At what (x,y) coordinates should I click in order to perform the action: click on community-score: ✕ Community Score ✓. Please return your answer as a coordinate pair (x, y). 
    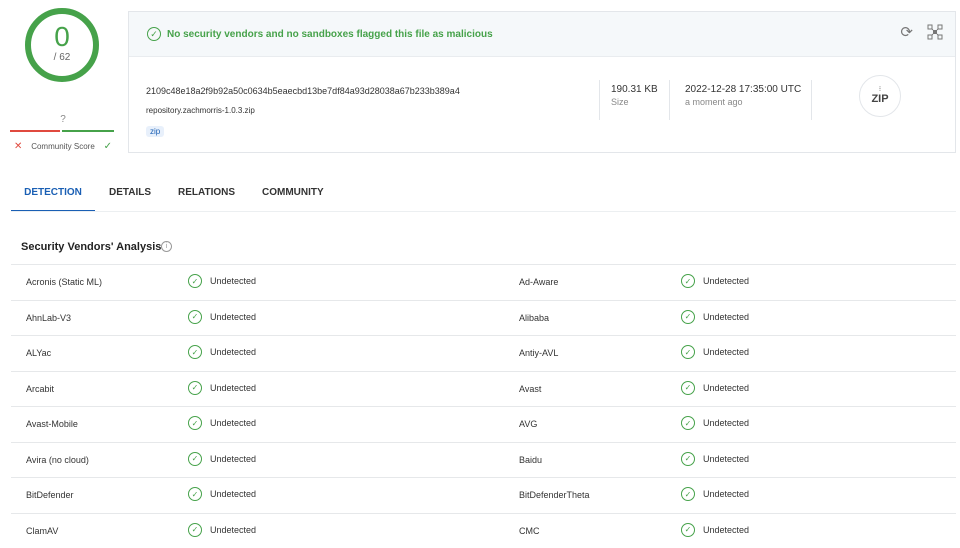
    Looking at the image, I should click on (63, 146).